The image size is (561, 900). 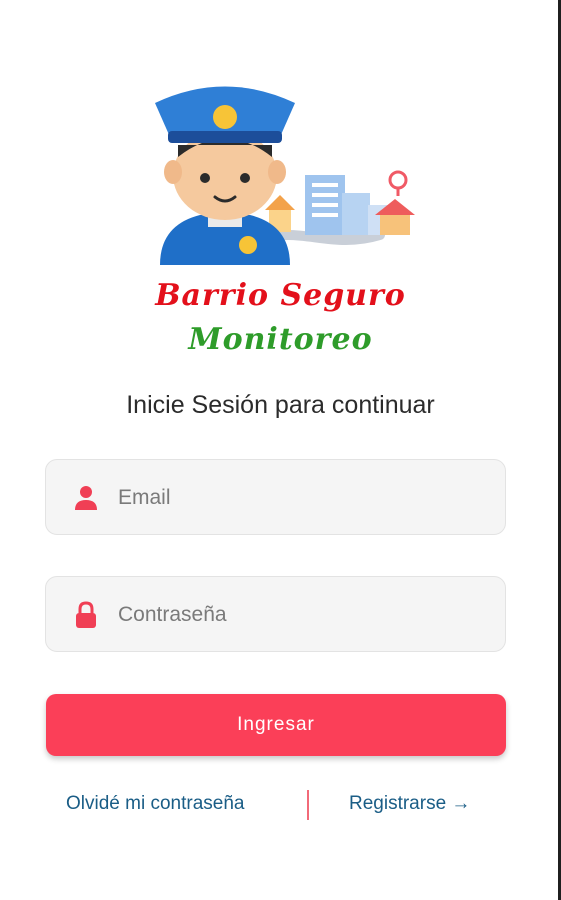 I want to click on forgot-password-link: Olvidé mi contraseña, so click(x=155, y=804).